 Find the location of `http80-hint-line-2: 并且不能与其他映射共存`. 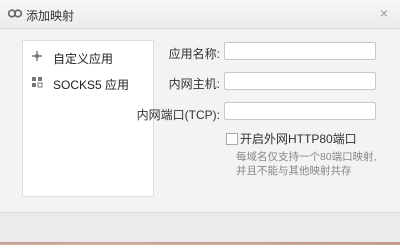

http80-hint-line-2: 并且不能与其他映射共存 is located at coordinates (294, 171).